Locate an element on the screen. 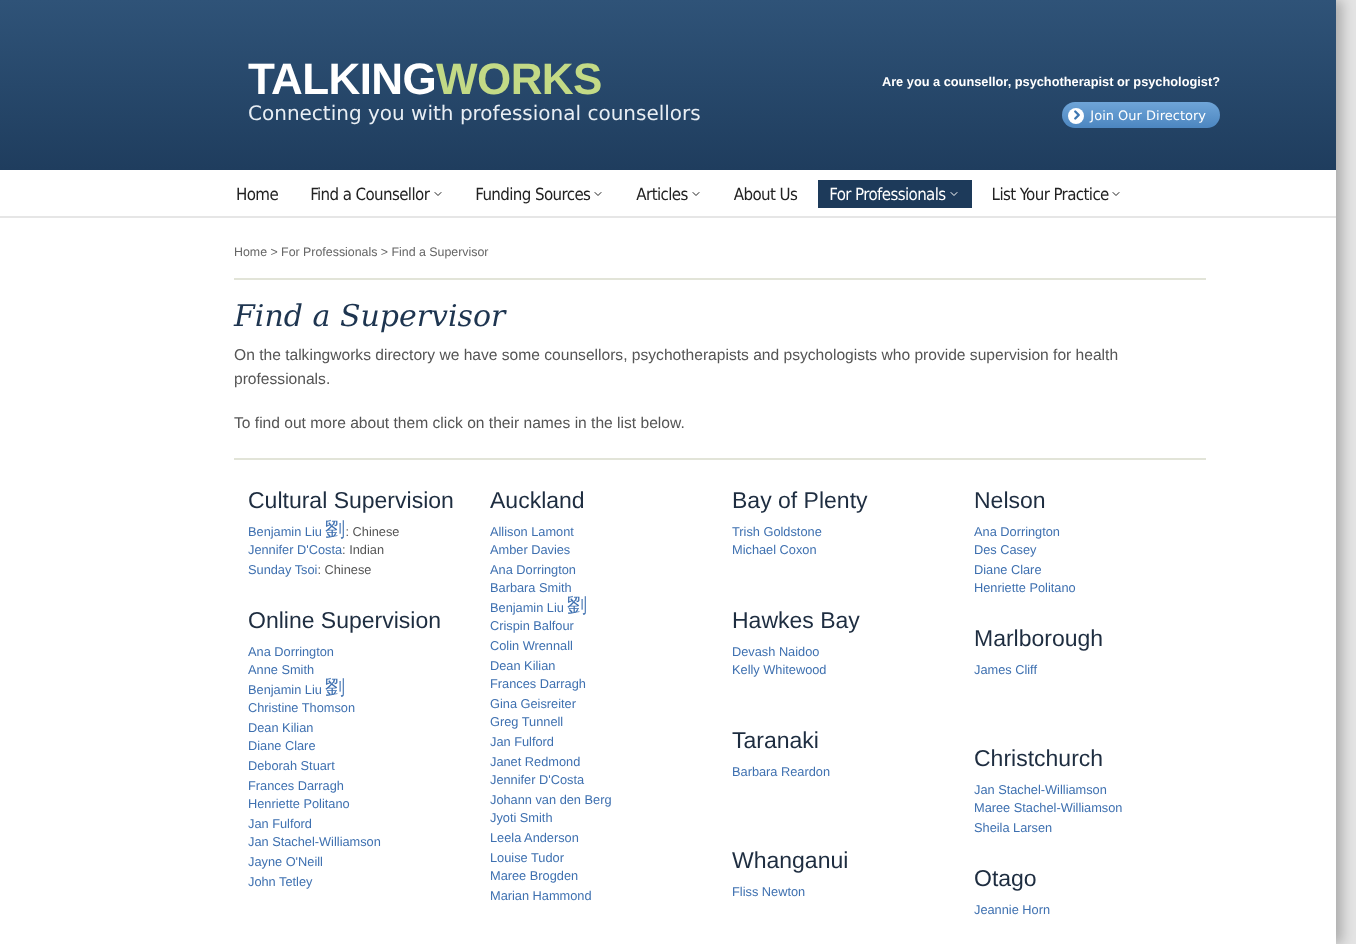 The width and height of the screenshot is (1356, 944). nav-item: For Professionals is located at coordinates (894, 193).